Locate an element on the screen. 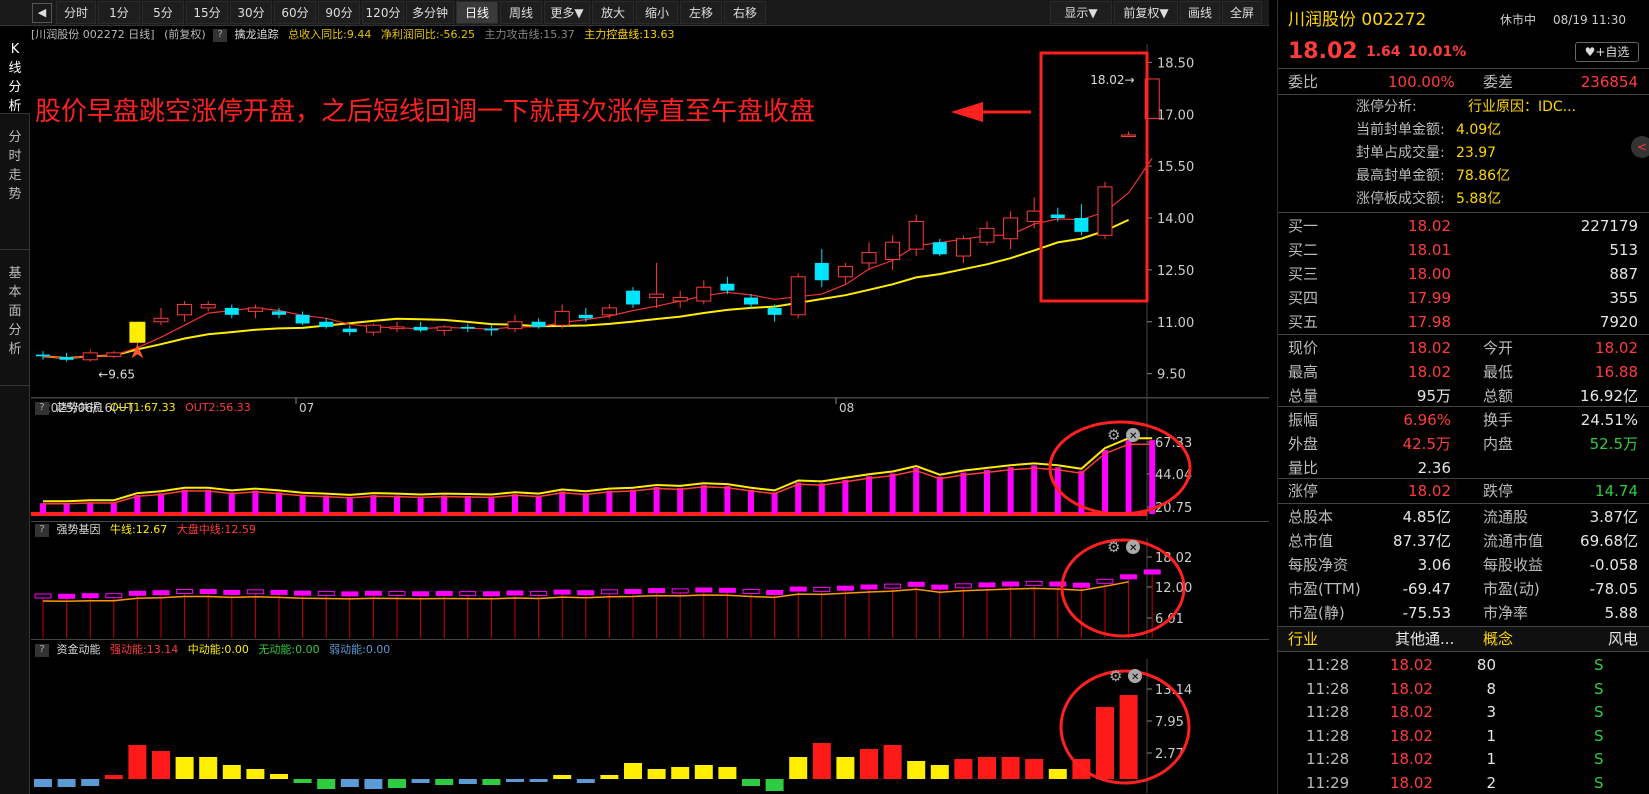  limit-info-label: 最高封单金额: is located at coordinates (1400, 176).